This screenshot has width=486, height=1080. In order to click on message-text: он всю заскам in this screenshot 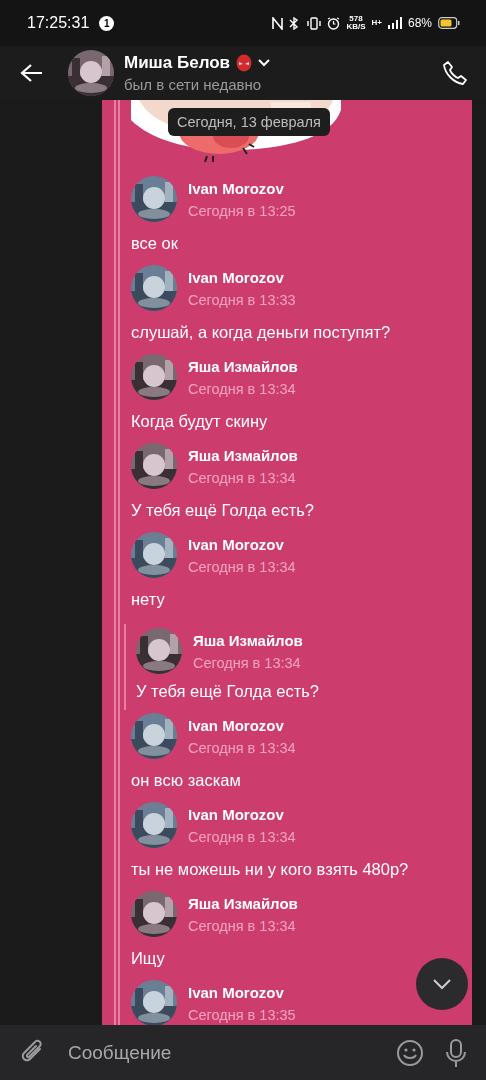, I will do `click(186, 780)`.